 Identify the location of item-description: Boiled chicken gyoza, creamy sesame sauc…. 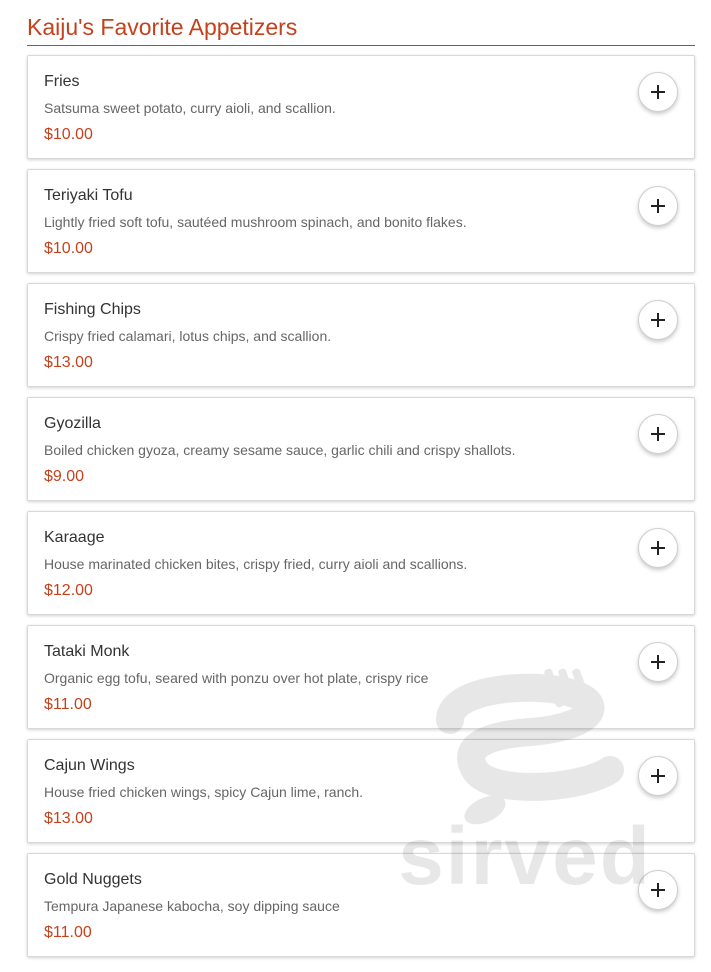
(280, 450).